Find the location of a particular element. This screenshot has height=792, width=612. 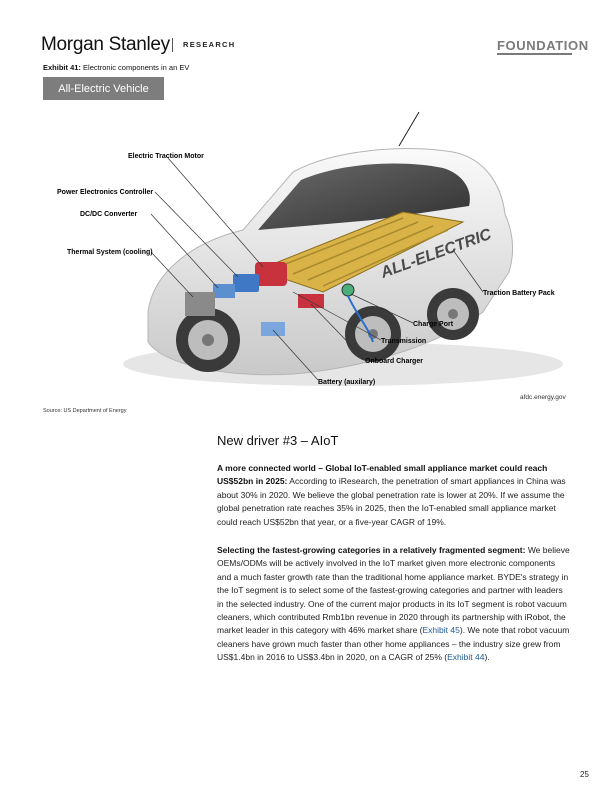

paragraph-2-body-c: ). is located at coordinates (487, 657).